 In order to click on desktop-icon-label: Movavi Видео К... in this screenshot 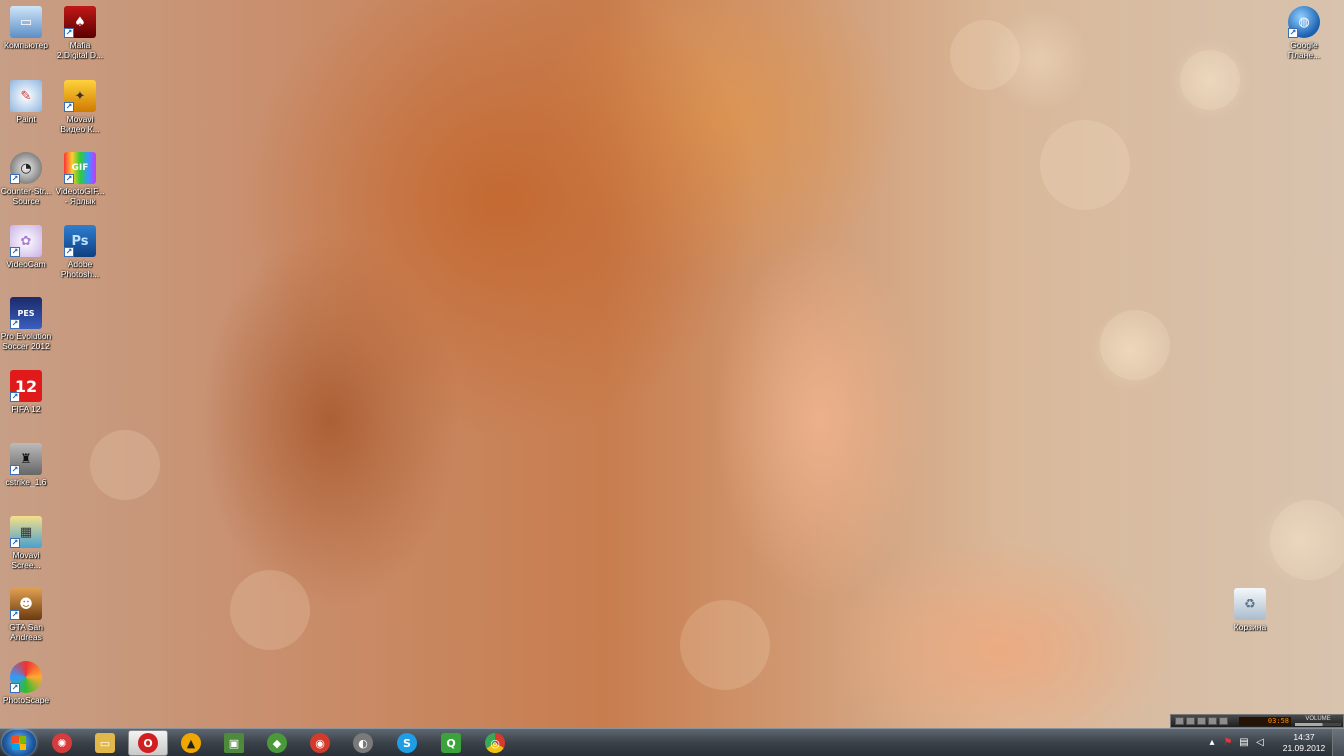, I will do `click(80, 124)`.